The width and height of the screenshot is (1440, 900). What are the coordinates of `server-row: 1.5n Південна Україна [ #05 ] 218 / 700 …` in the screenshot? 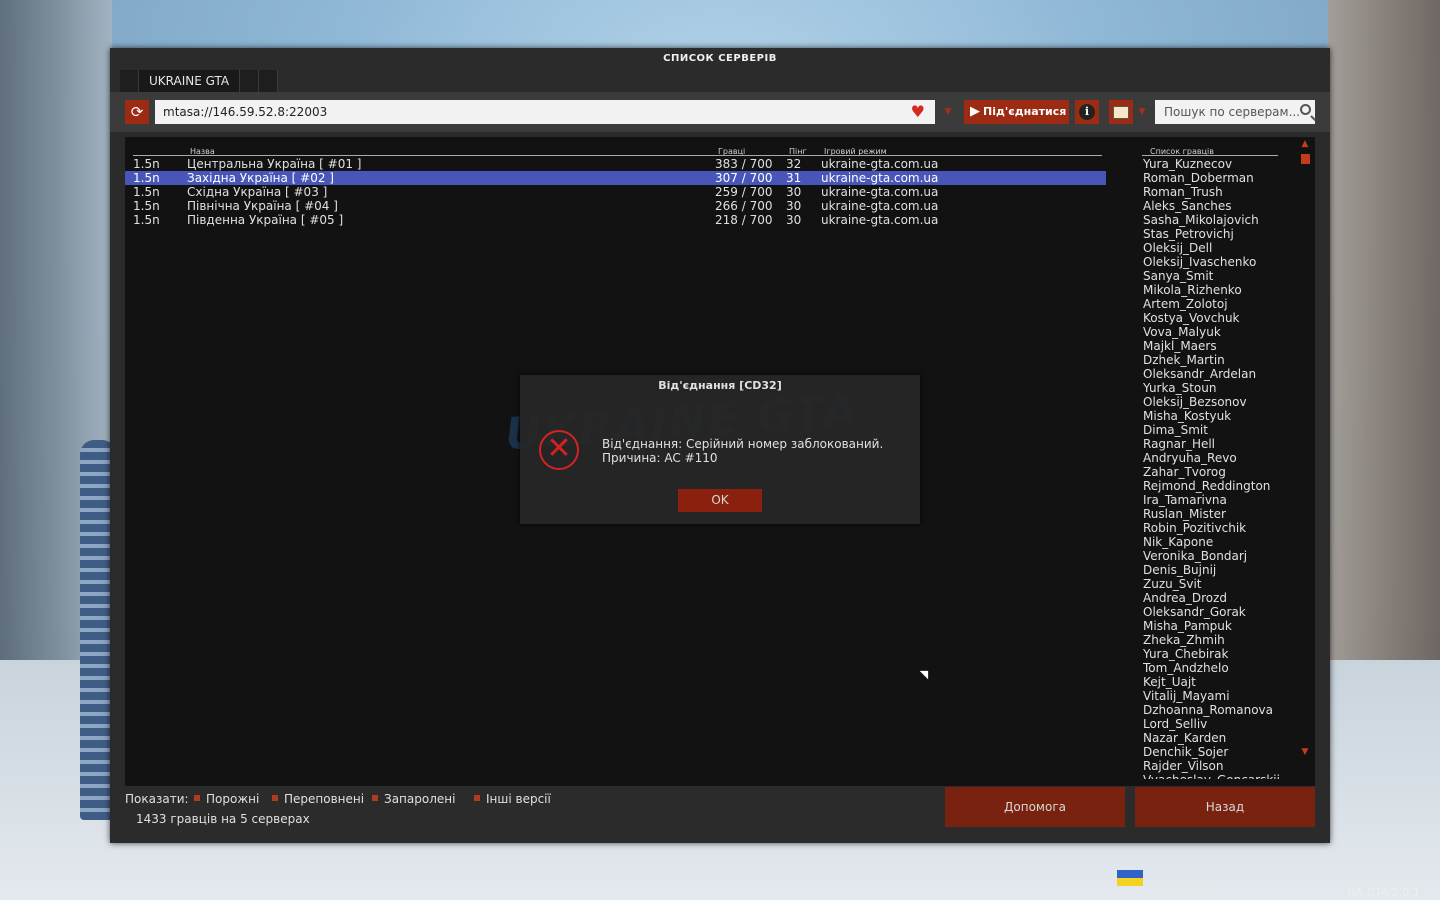 It's located at (615, 220).